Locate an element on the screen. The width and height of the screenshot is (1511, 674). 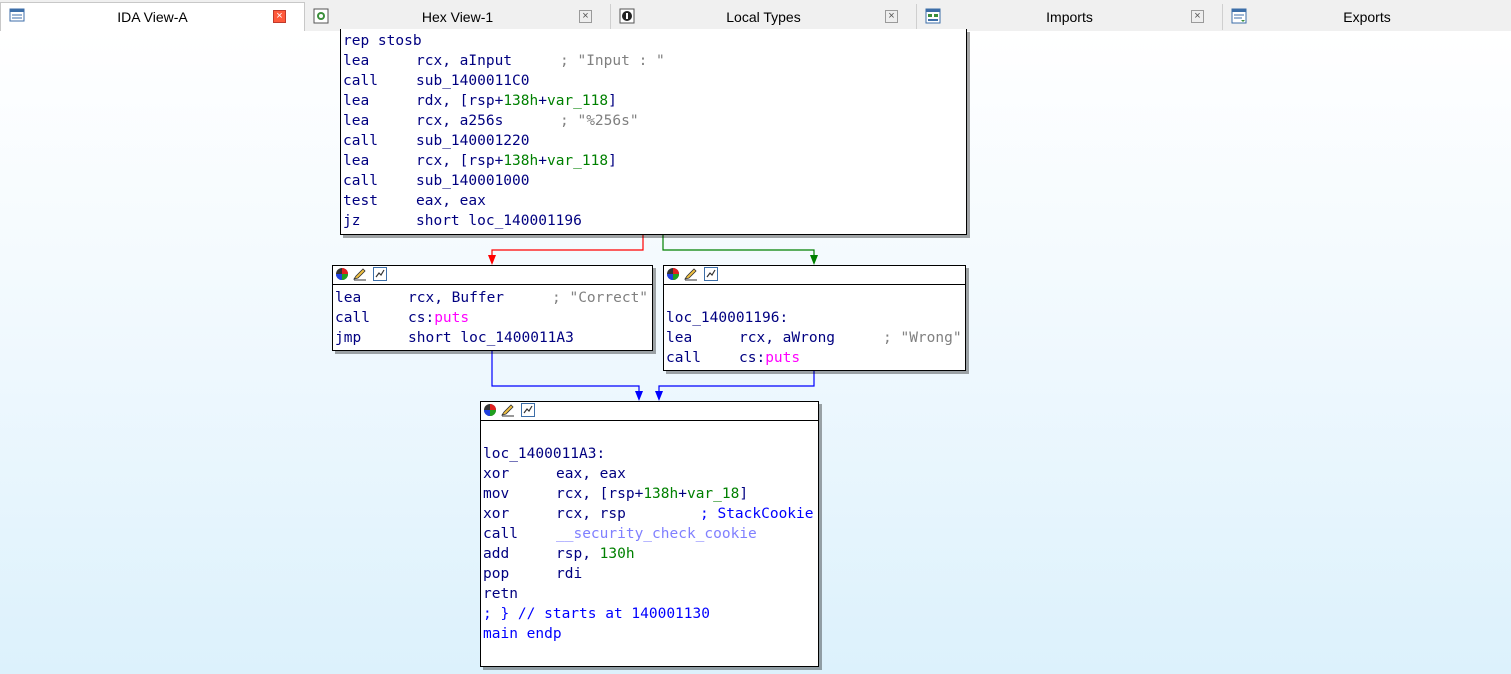
tab-hex-view-1: Hex View-1 × is located at coordinates (458, 17).